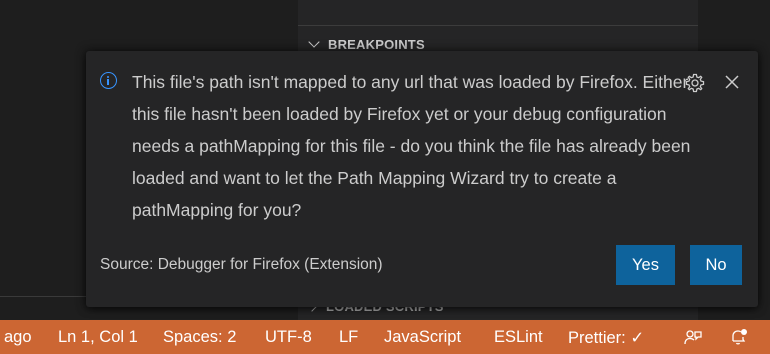 This screenshot has width=770, height=354. Describe the element at coordinates (498, 25) in the screenshot. I see `section-divider` at that location.